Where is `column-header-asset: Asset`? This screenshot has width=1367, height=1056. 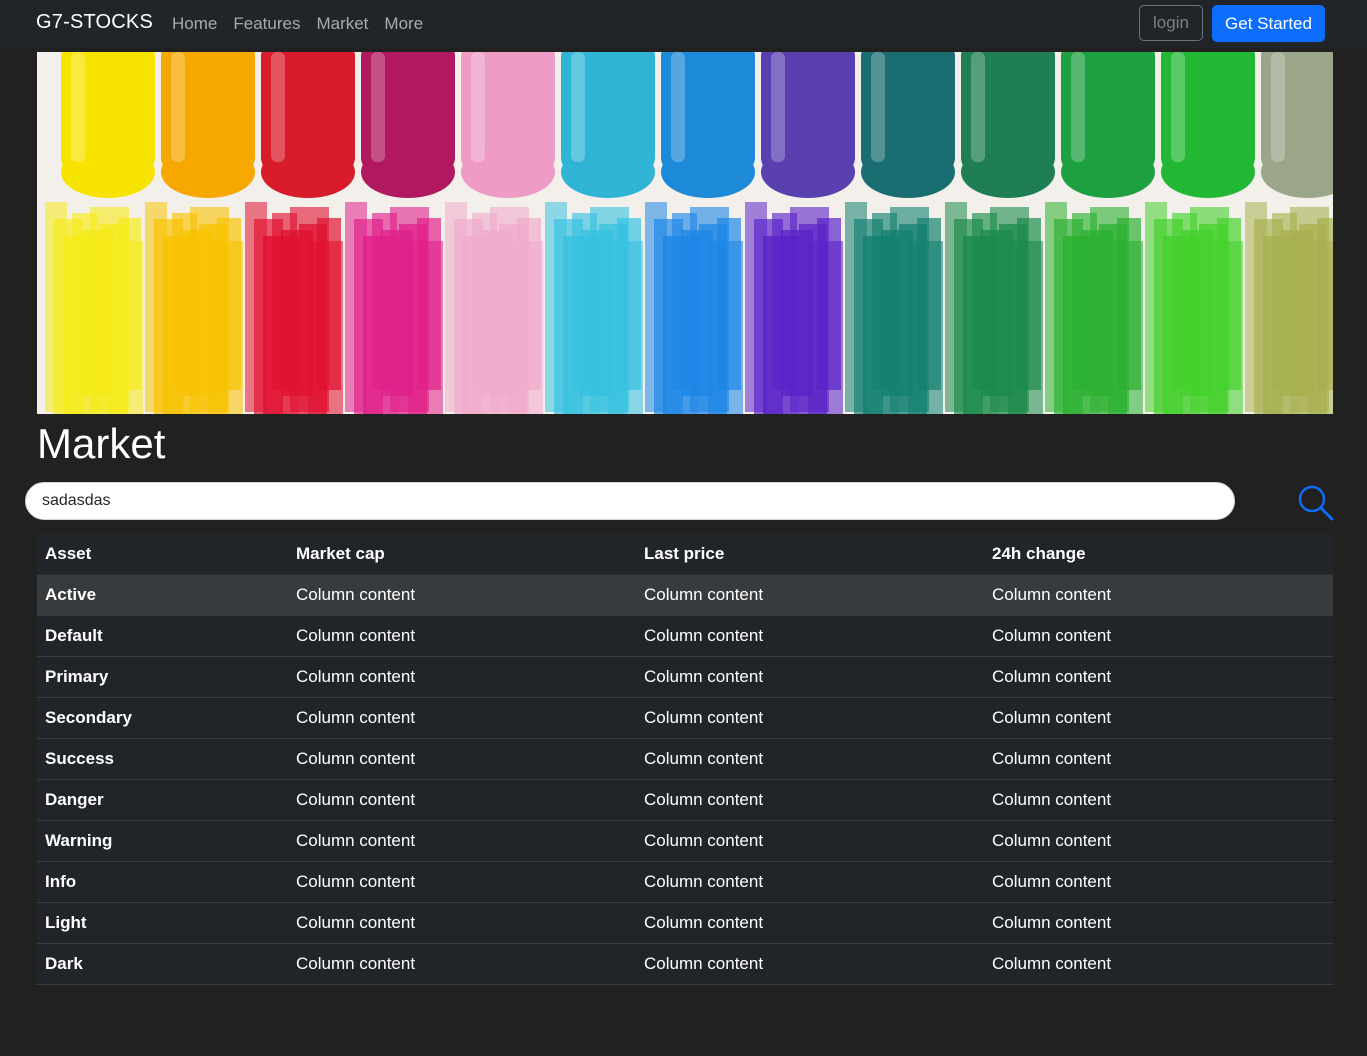
column-header-asset: Asset is located at coordinates (162, 554).